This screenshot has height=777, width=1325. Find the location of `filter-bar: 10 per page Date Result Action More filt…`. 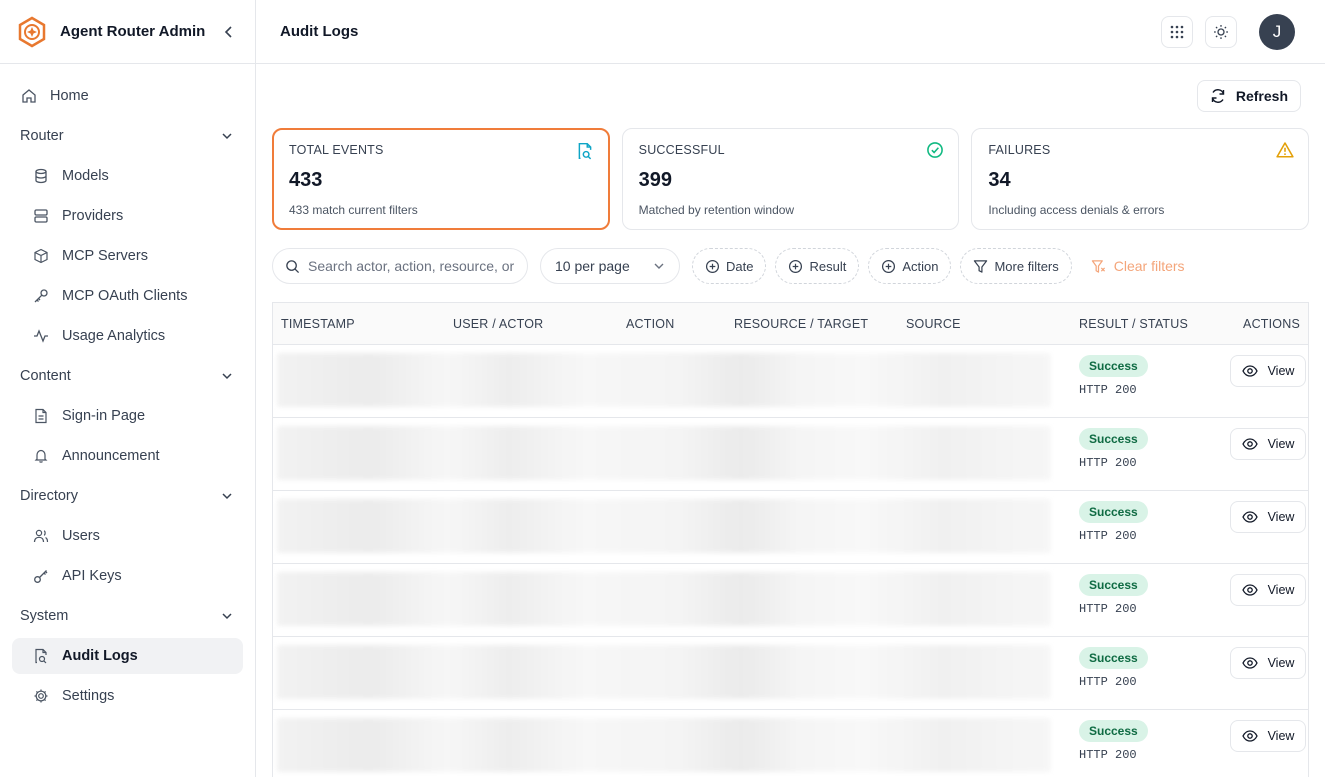

filter-bar: 10 per page Date Result Action More filt… is located at coordinates (728, 266).